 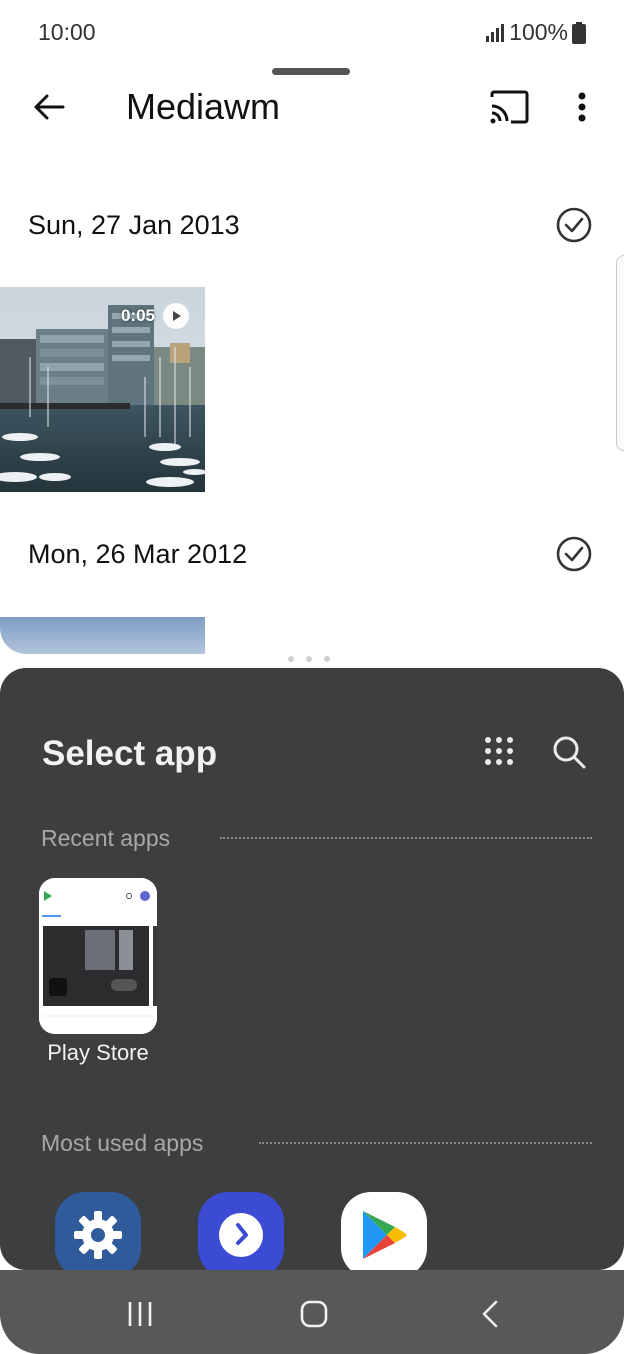 I want to click on home-icon, so click(x=314, y=1314).